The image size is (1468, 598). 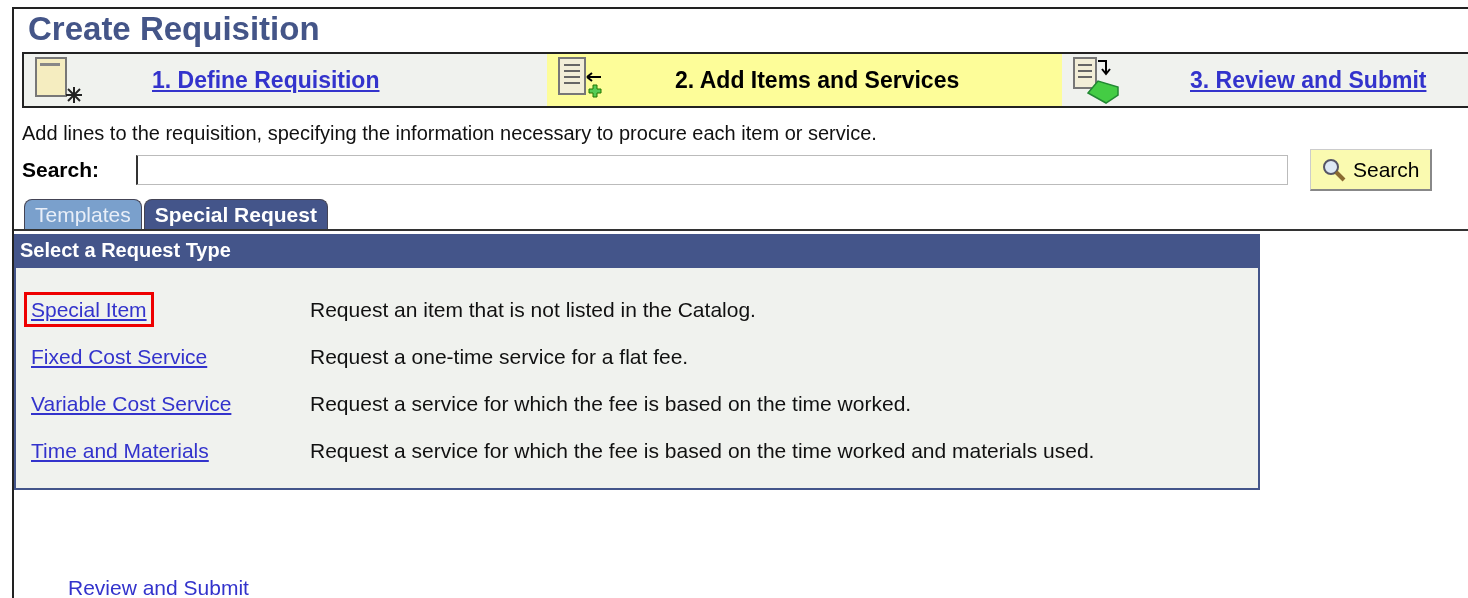 I want to click on request-type-link: Time and Materials, so click(x=120, y=450).